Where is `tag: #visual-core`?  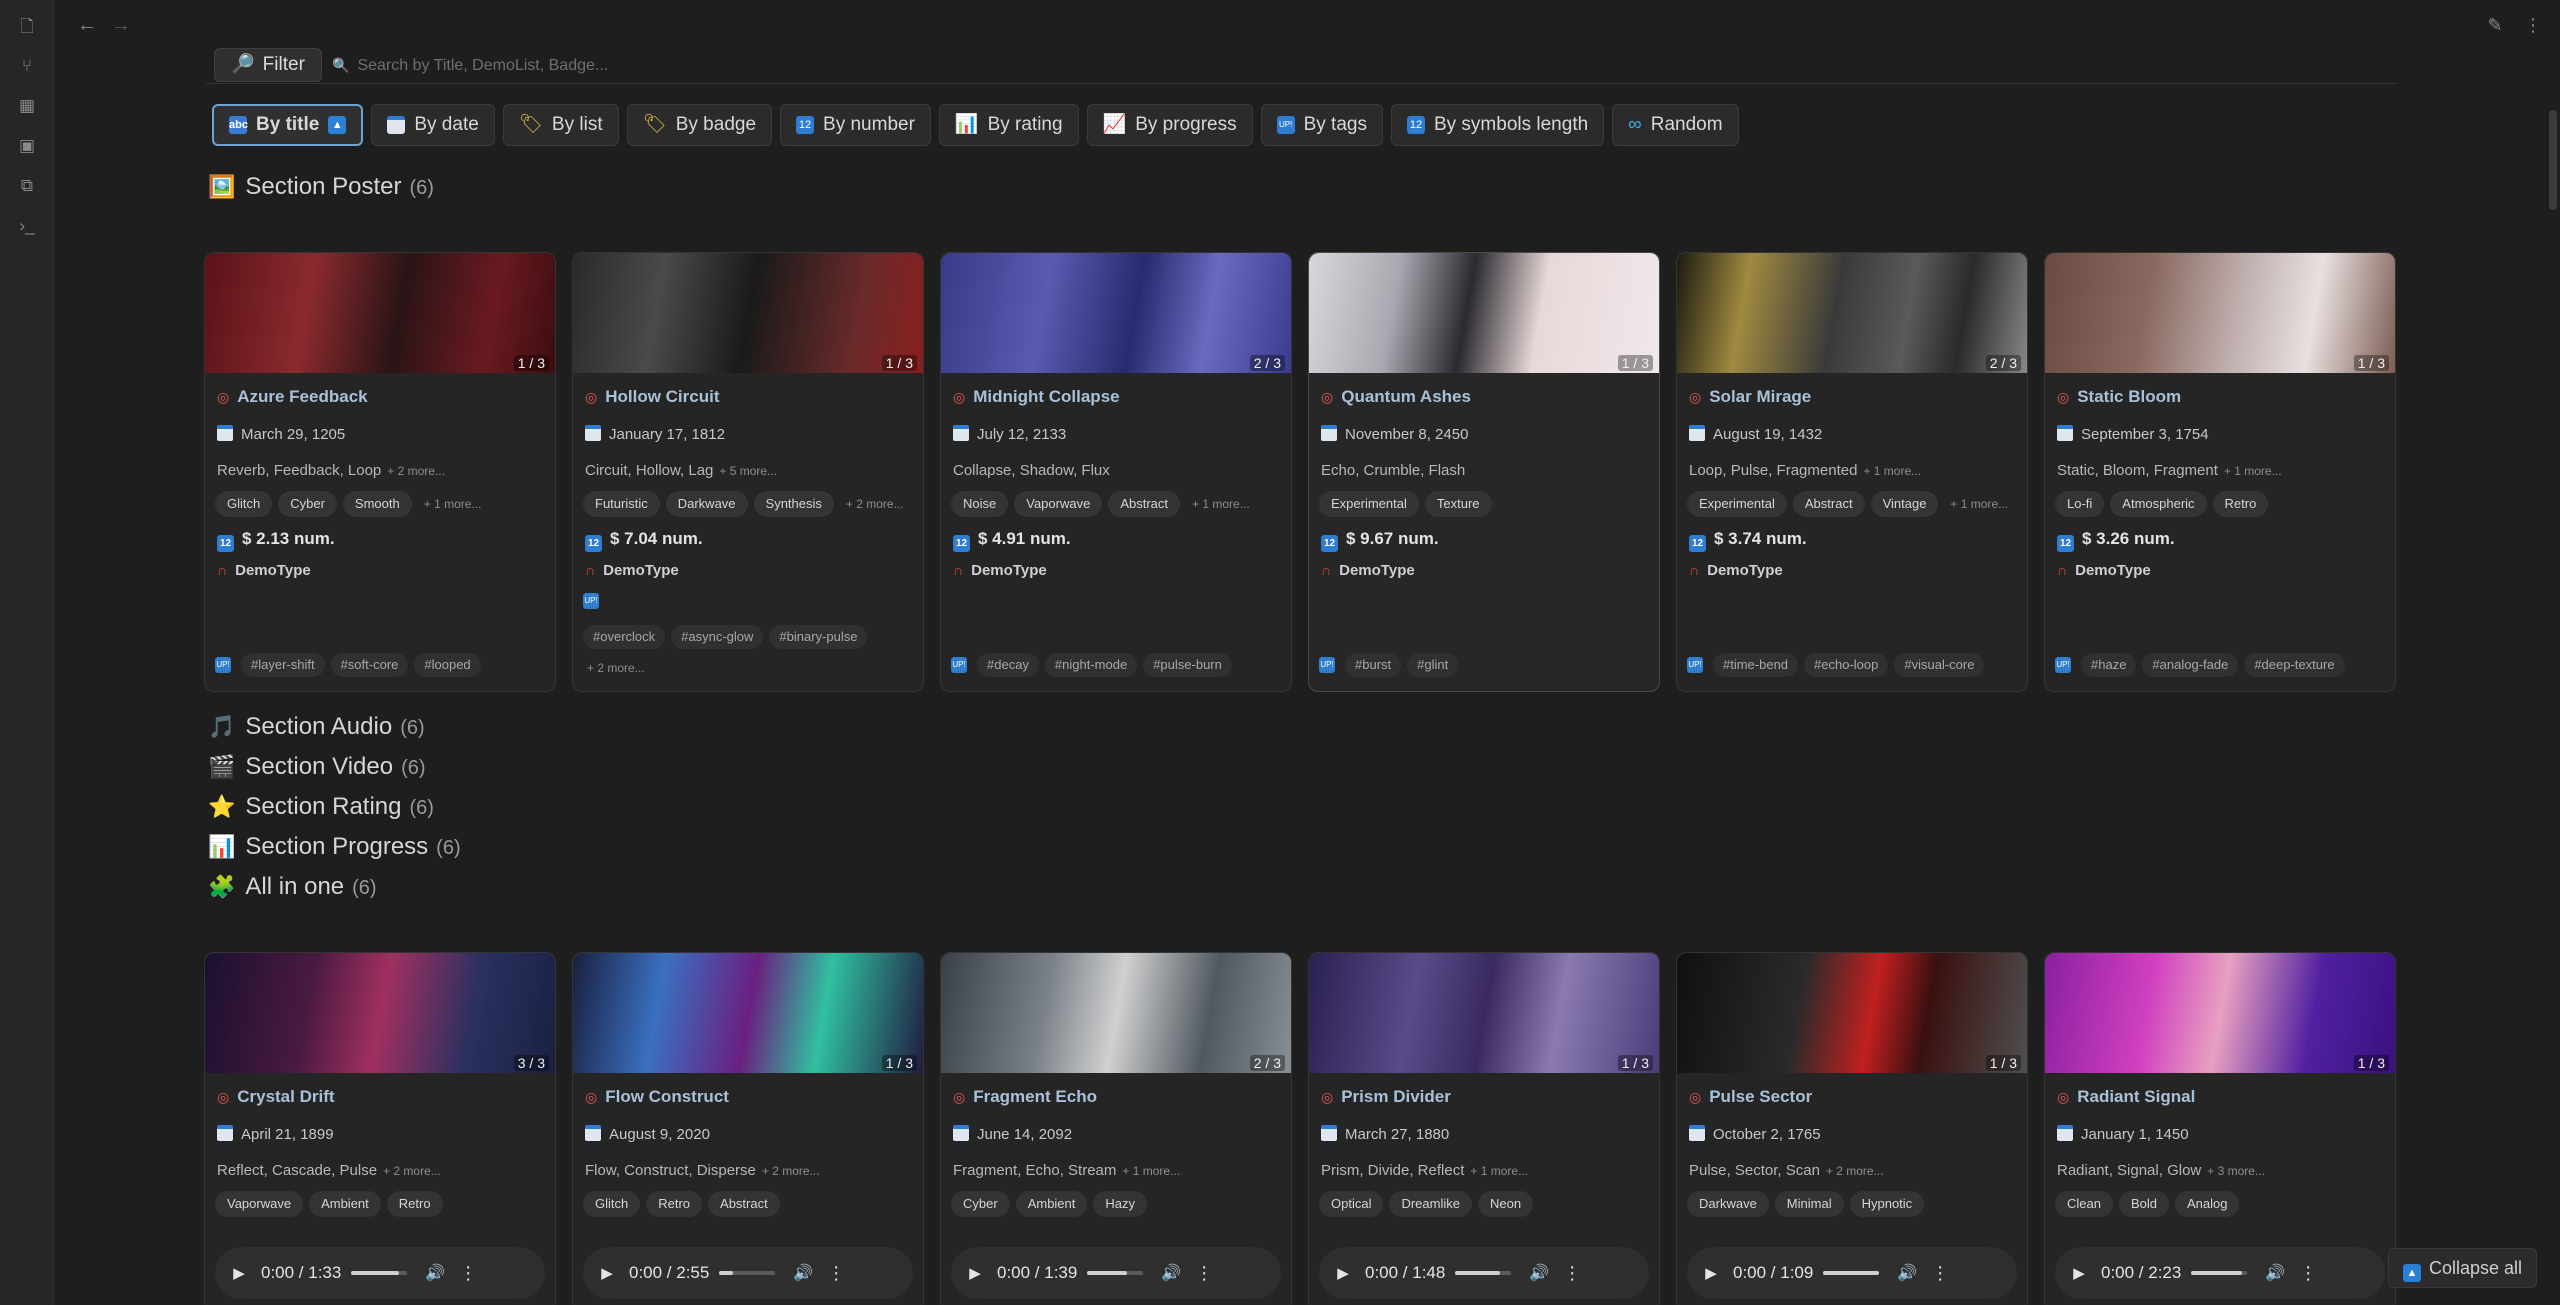 tag: #visual-core is located at coordinates (1939, 665).